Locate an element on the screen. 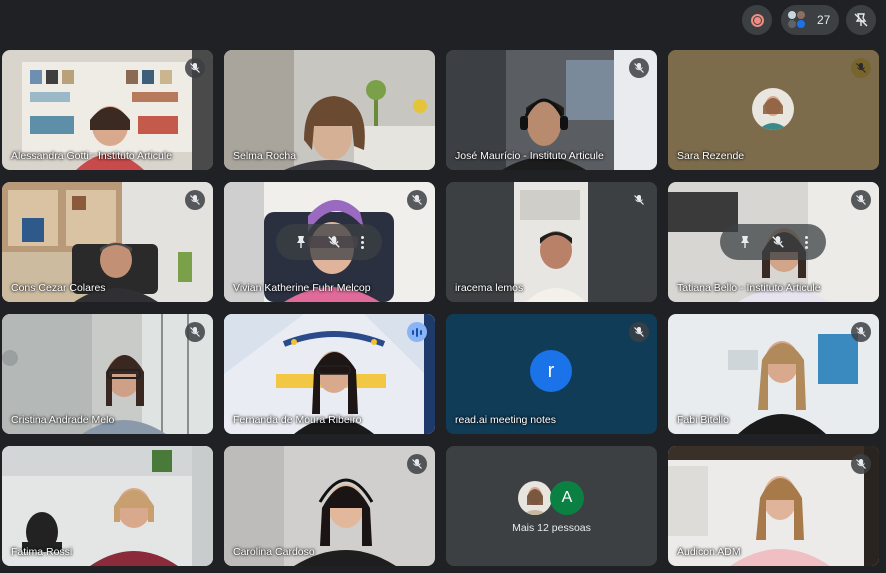 The image size is (886, 573). top-bar: 27 is located at coordinates (443, 20).